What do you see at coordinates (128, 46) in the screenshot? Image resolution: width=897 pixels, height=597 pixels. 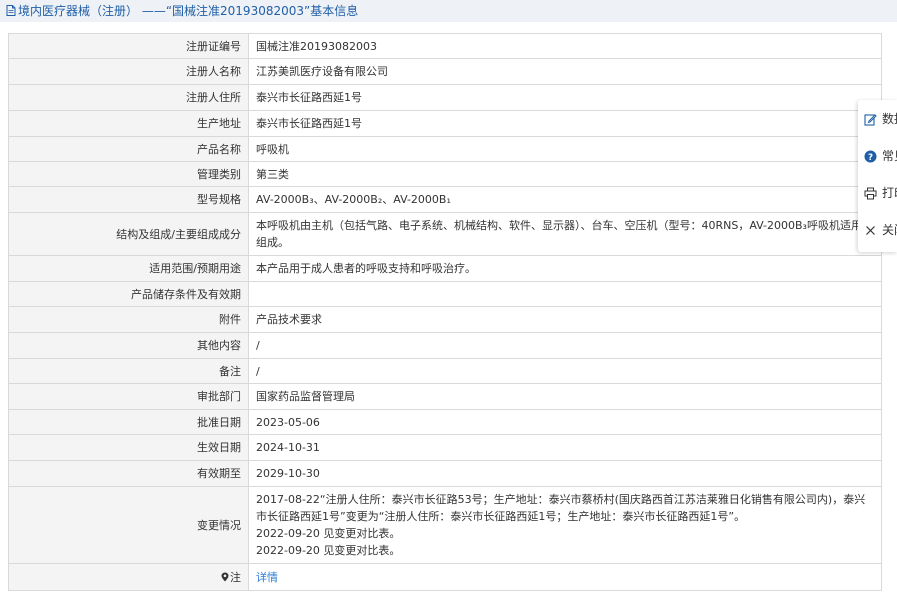 I see `field-label: 注册证编号` at bounding box center [128, 46].